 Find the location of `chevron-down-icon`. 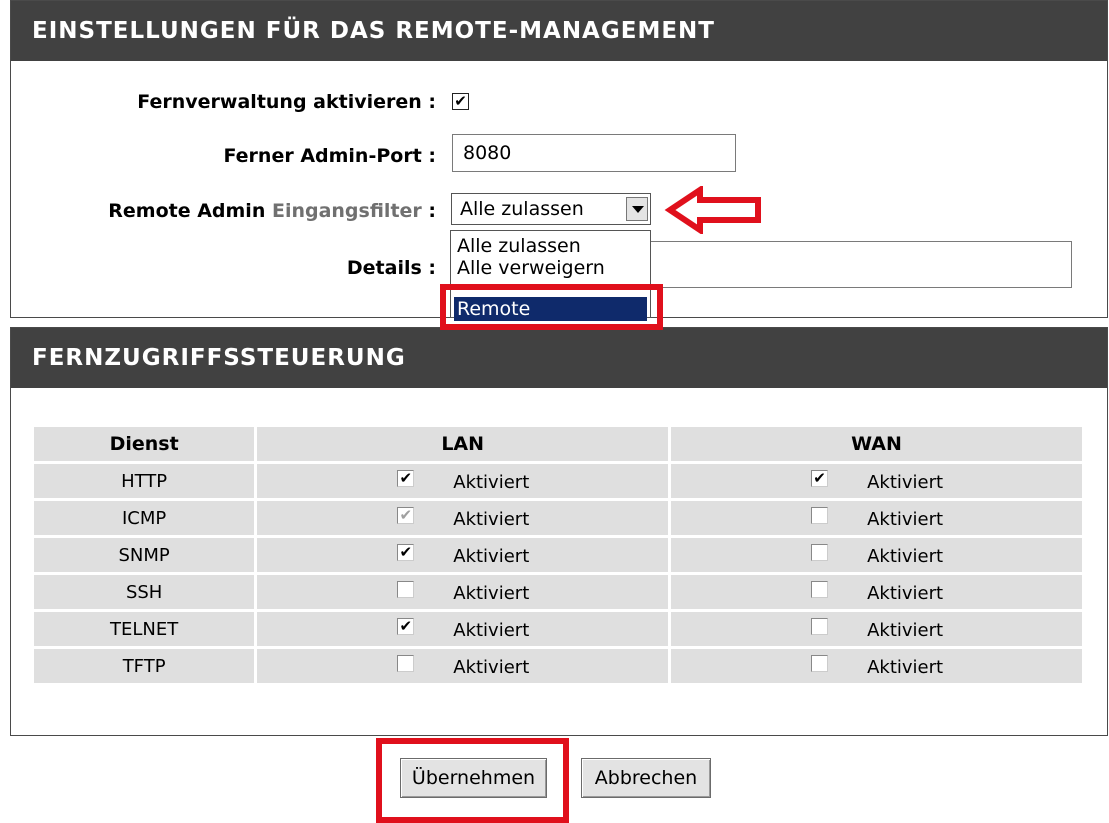

chevron-down-icon is located at coordinates (637, 209).